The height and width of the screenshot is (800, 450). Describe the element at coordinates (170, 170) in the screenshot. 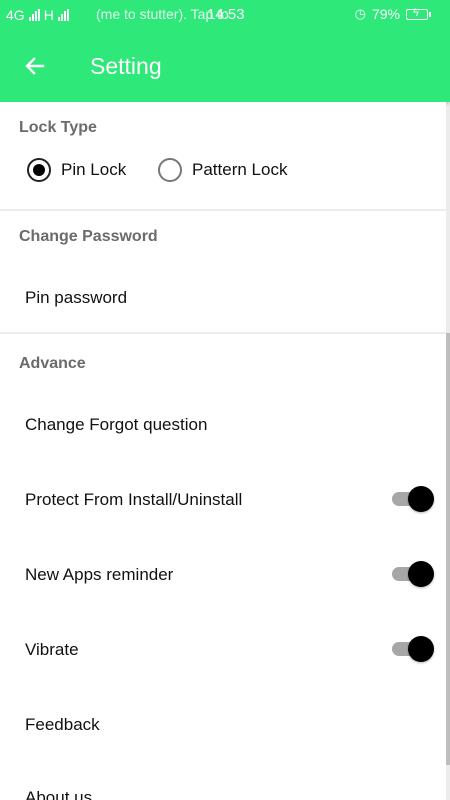

I see `radio-unselected-icon` at that location.